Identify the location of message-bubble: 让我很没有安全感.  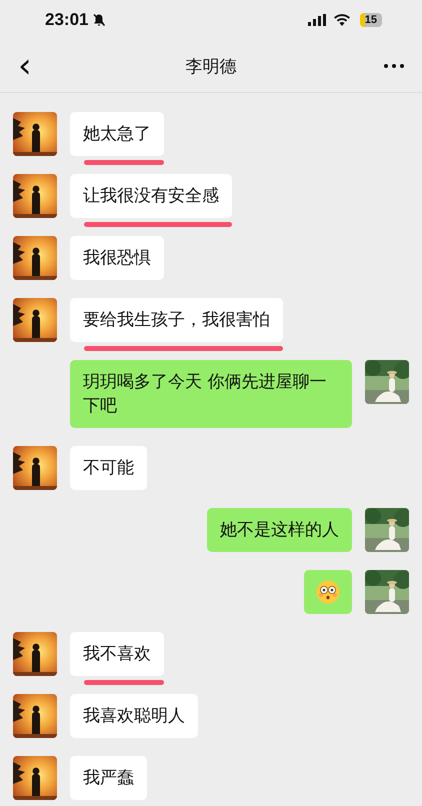
(151, 196).